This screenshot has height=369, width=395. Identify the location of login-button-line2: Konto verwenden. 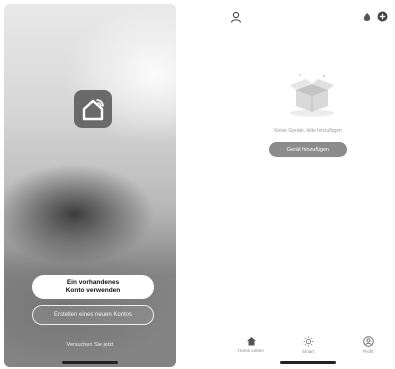
(93, 290).